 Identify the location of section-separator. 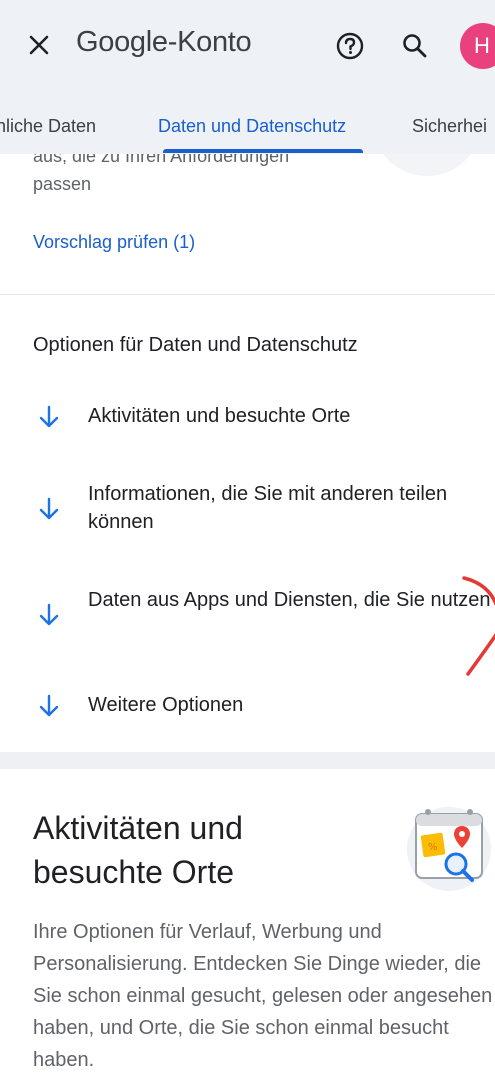
(247, 760).